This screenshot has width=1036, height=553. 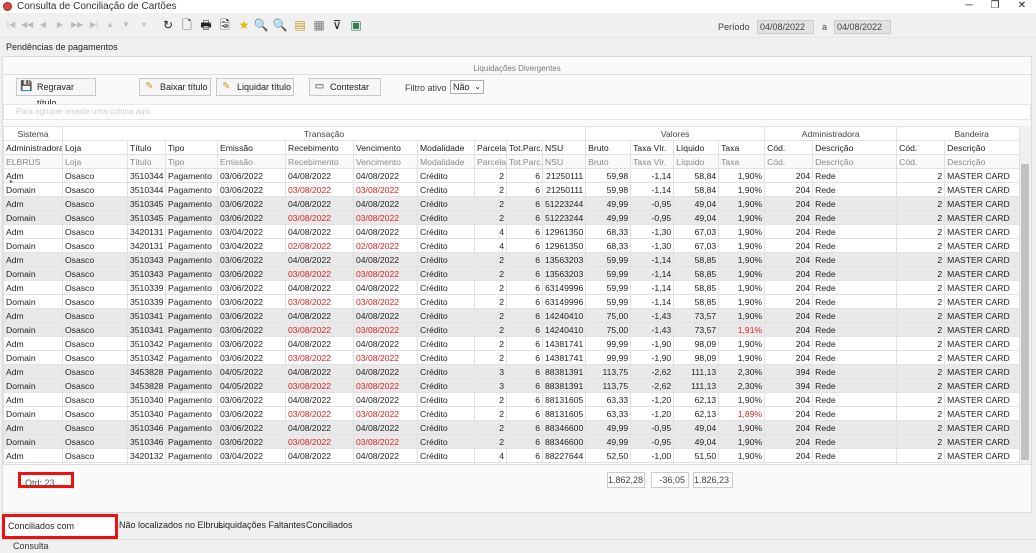 What do you see at coordinates (94, 25) in the screenshot?
I see `last-record-icon: ▶|` at bounding box center [94, 25].